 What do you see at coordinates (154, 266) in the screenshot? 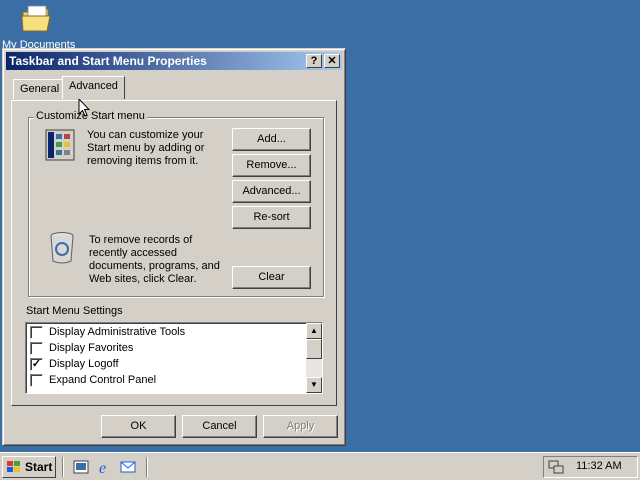
I see `description-line: documents, programs, and` at bounding box center [154, 266].